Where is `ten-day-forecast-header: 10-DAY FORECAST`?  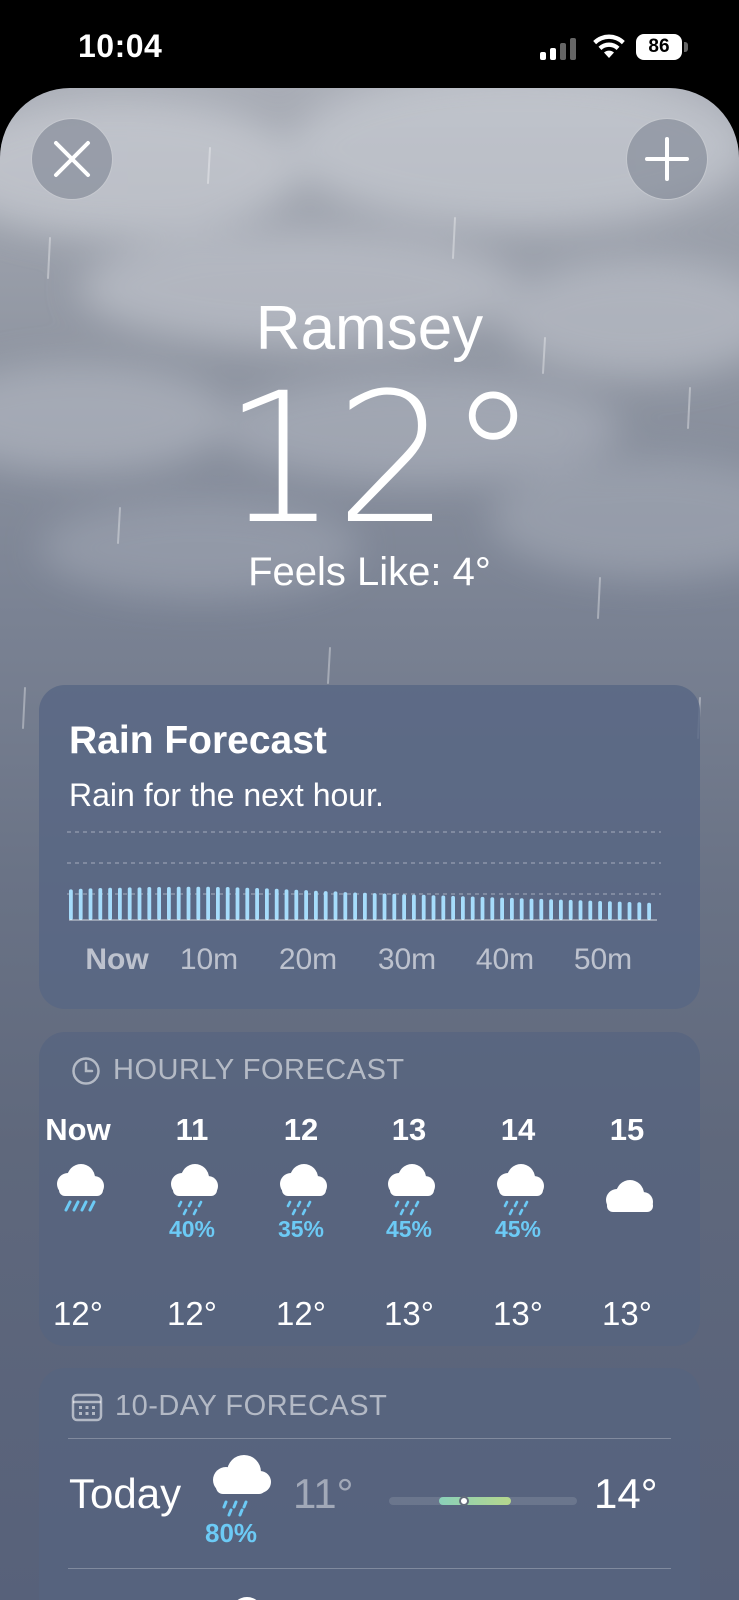
ten-day-forecast-header: 10-DAY FORECAST is located at coordinates (229, 1406).